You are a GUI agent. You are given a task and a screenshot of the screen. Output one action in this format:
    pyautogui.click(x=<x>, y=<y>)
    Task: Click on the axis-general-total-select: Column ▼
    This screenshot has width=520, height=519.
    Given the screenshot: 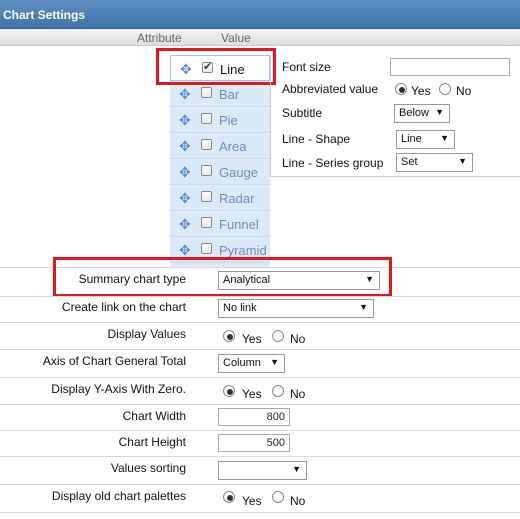 What is the action you would take?
    pyautogui.click(x=251, y=363)
    